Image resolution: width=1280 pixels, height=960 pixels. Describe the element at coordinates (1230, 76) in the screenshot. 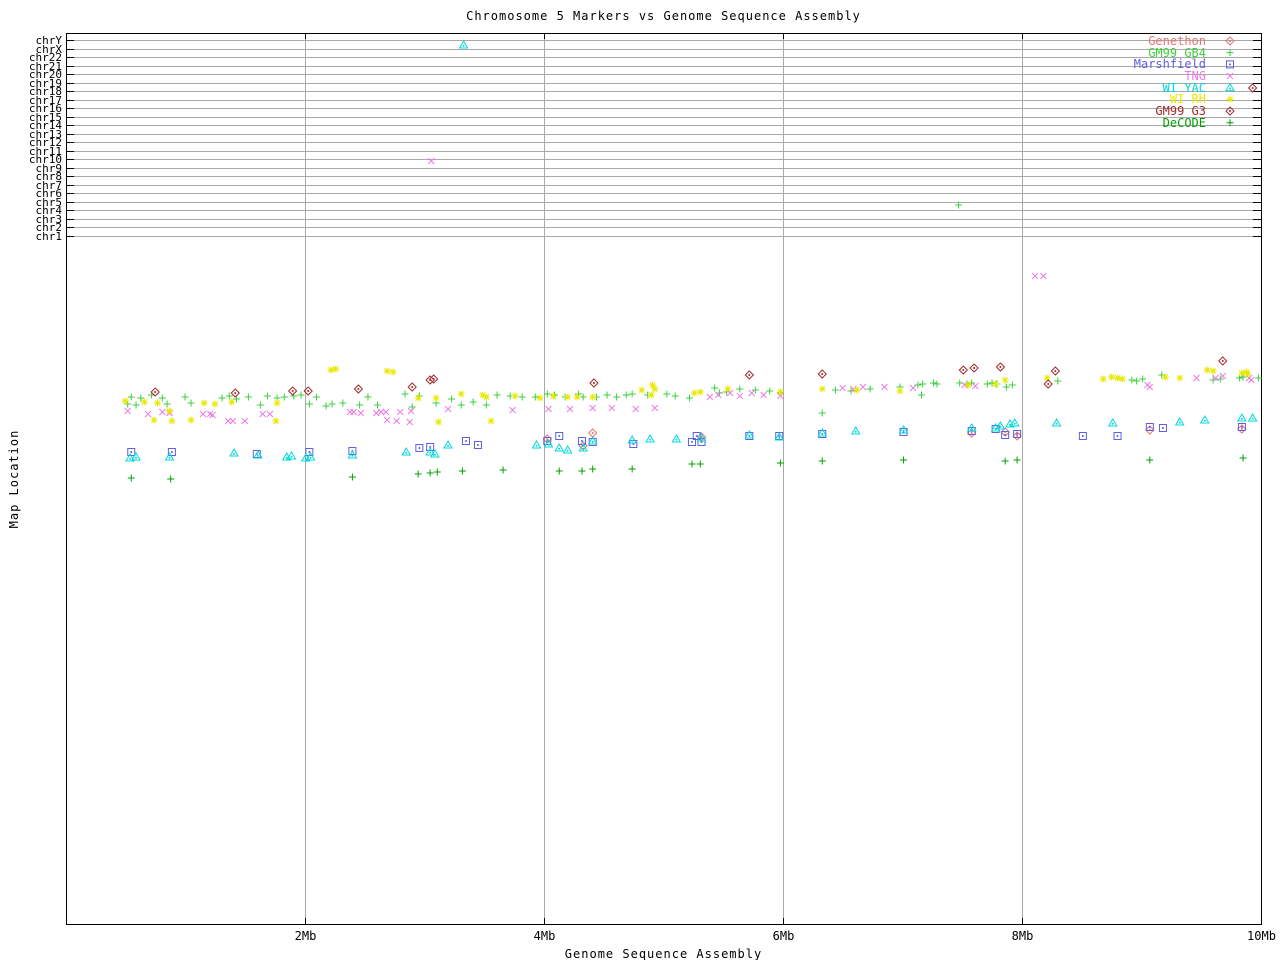

I see `legend-marker-tng` at that location.